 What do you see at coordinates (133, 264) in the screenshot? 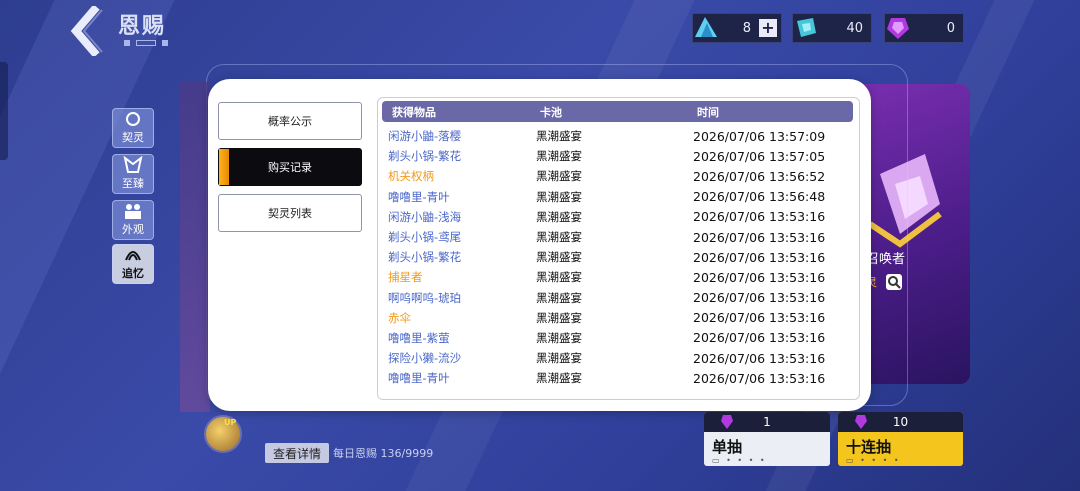
I see `tab-zhuiyi: 追忆` at bounding box center [133, 264].